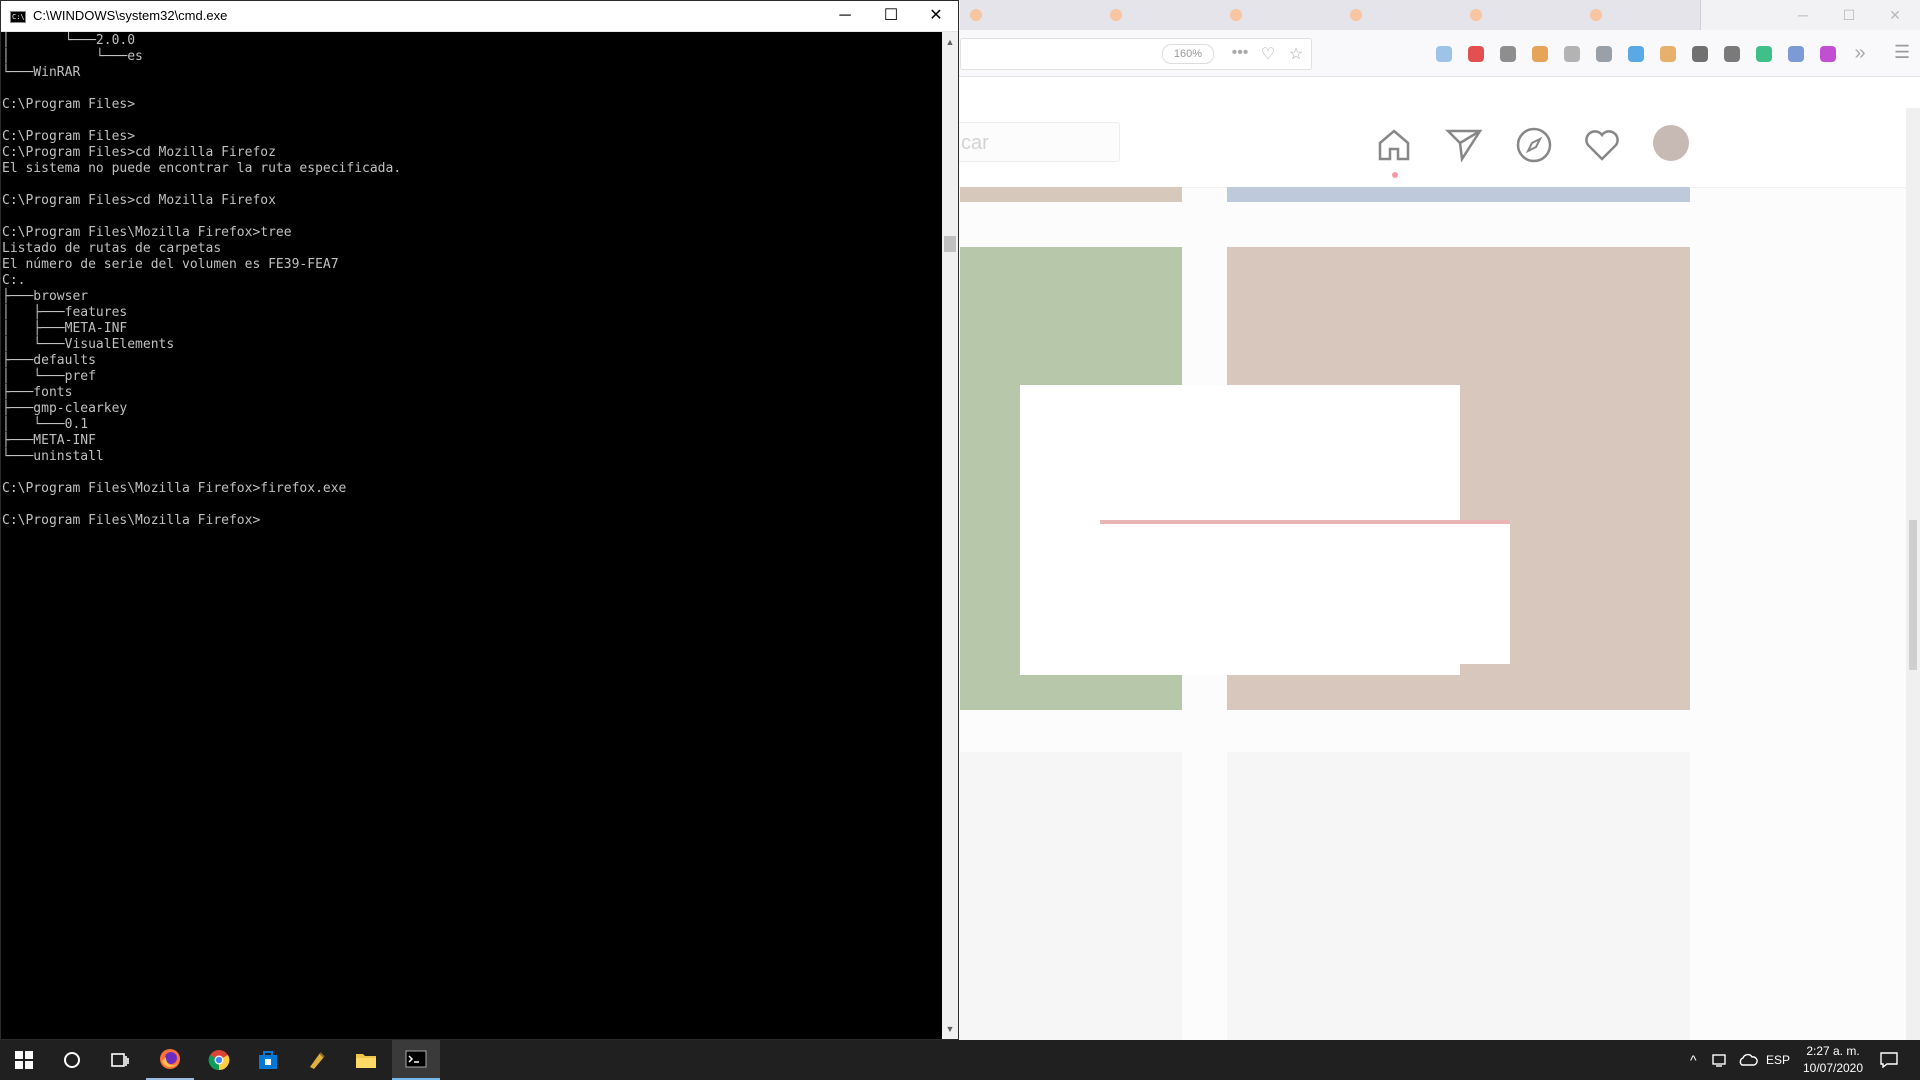 The height and width of the screenshot is (1080, 1920). Describe the element at coordinates (1748, 1060) in the screenshot. I see `onedrive-cloud-icon` at that location.